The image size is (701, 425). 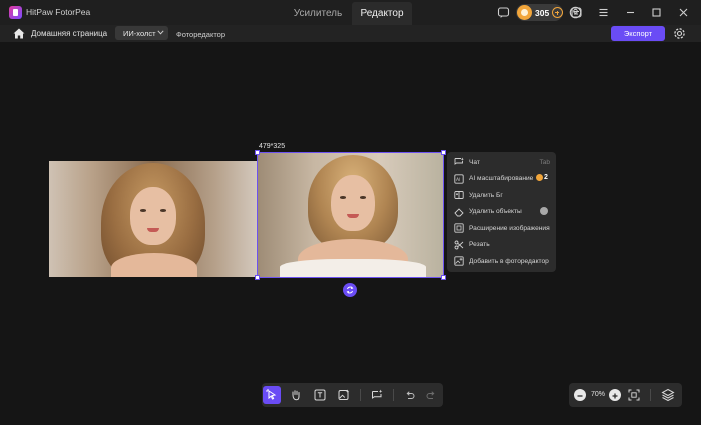 I want to click on app-logo, so click(x=15, y=12).